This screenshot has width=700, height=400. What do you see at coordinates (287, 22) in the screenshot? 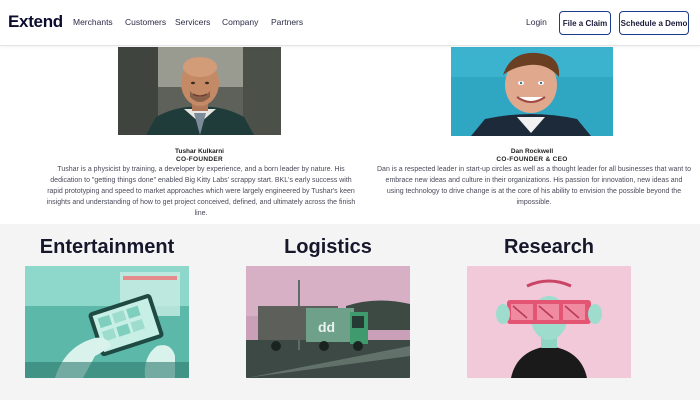
I see `menu-item-partners: Partners` at bounding box center [287, 22].